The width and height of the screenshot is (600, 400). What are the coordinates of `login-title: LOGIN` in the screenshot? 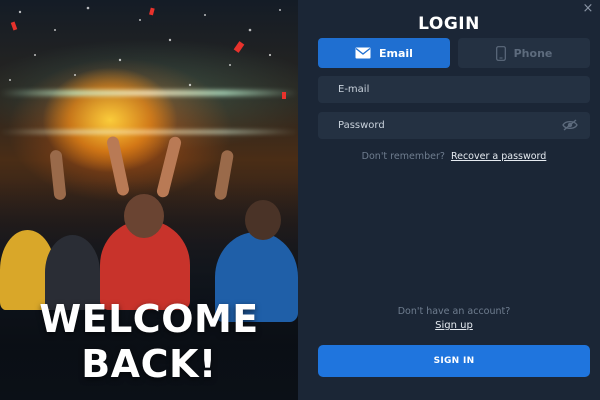 It's located at (449, 24).